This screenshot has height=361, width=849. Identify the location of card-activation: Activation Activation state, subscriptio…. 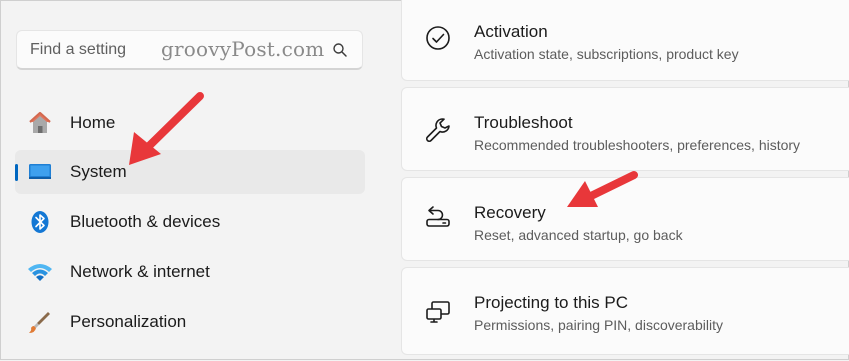
(625, 40).